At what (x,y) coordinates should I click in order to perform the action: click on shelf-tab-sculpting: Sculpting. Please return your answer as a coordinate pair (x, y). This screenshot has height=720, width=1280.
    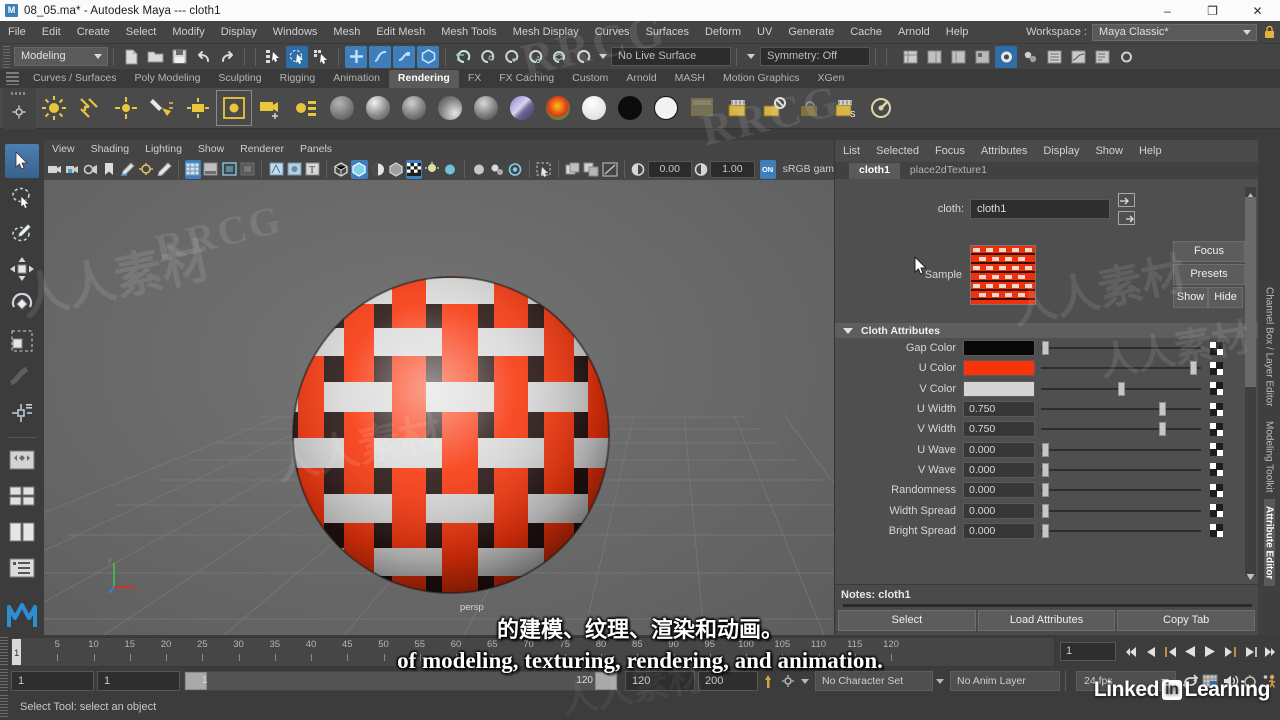
    Looking at the image, I should click on (239, 79).